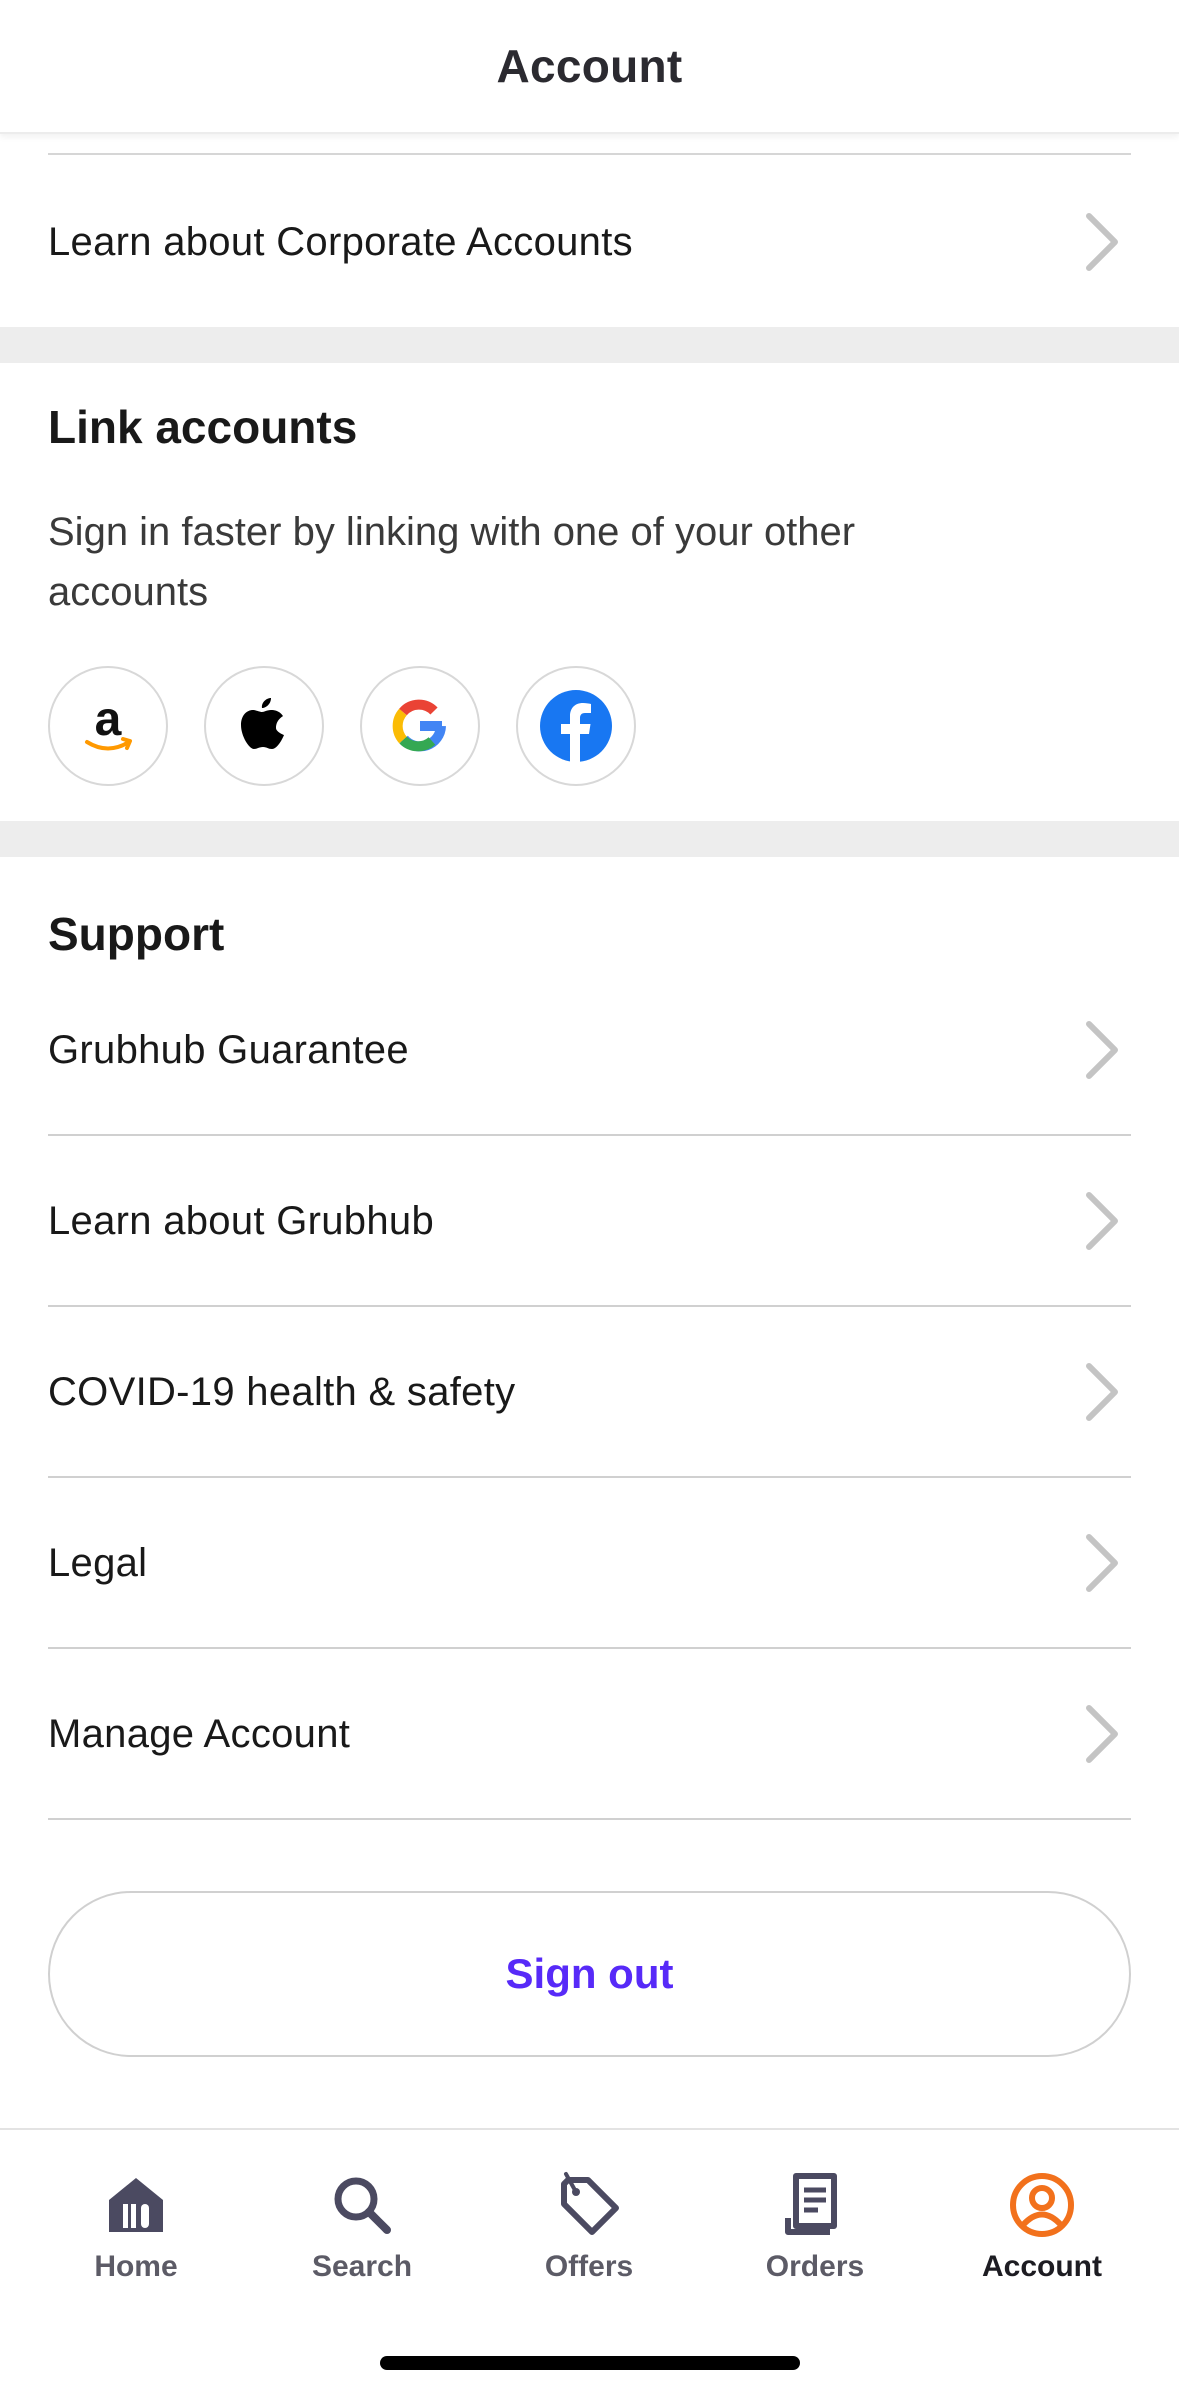 The height and width of the screenshot is (2396, 1179). I want to click on support-item-label: Learn about Grubhub, so click(241, 1220).